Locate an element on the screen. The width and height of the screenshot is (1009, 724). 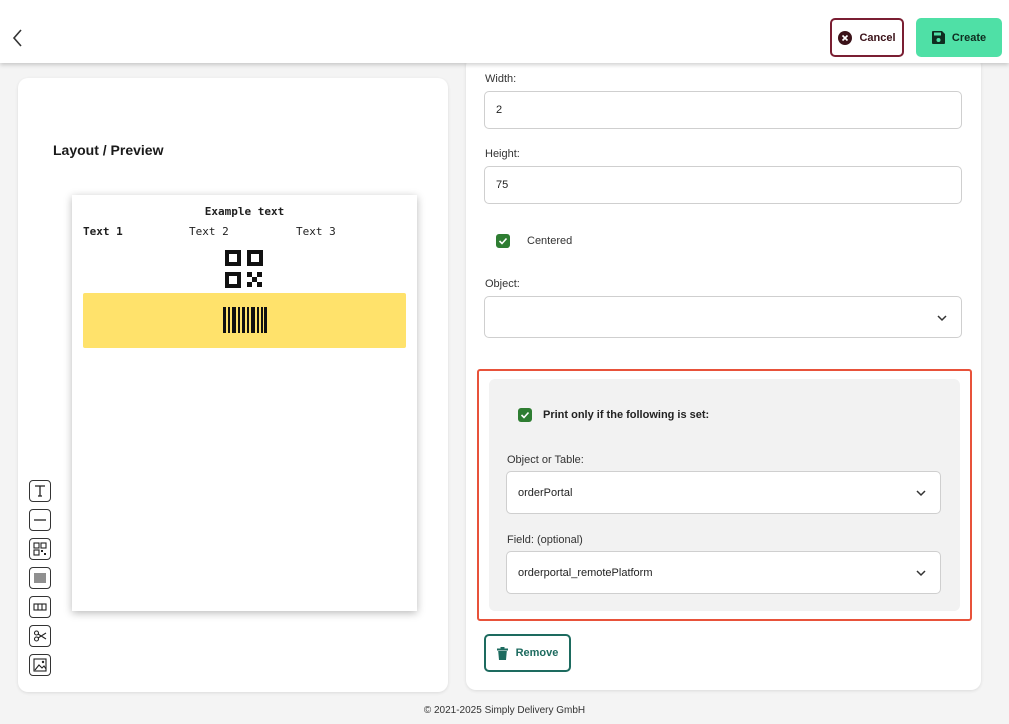
add-line-button is located at coordinates (40, 520).